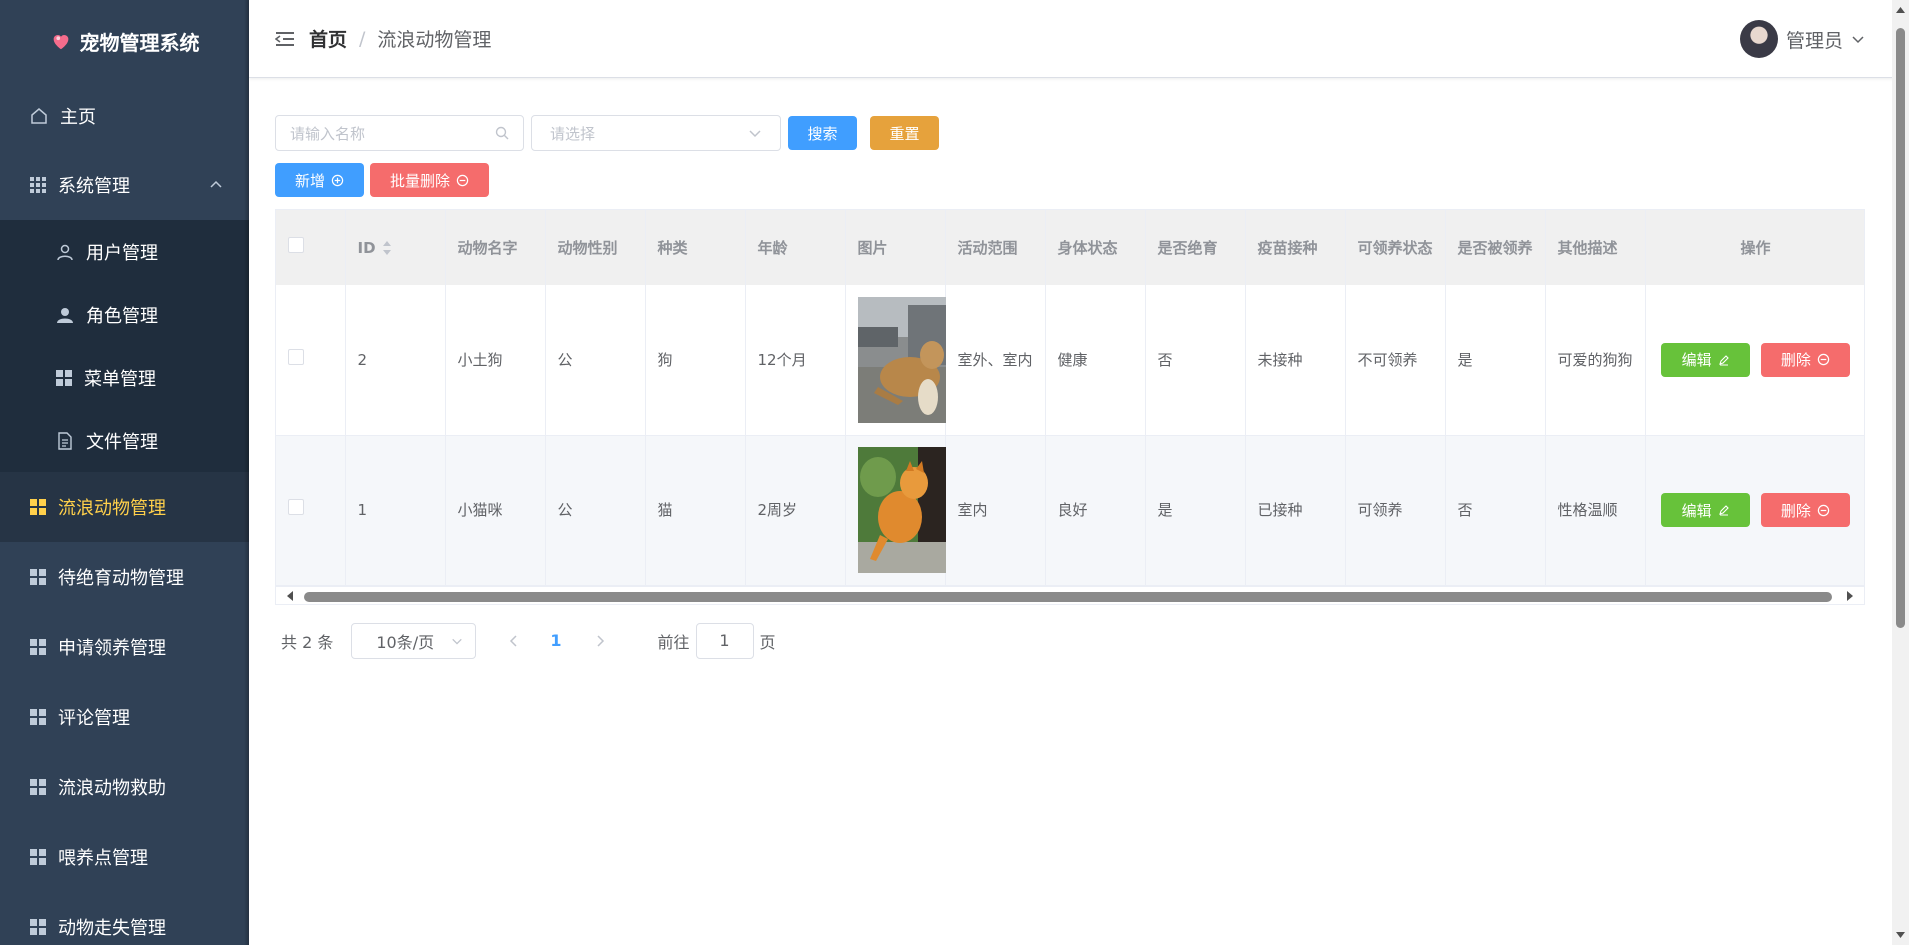 The width and height of the screenshot is (1909, 945). I want to click on scroll-up-icon, so click(1900, 10).